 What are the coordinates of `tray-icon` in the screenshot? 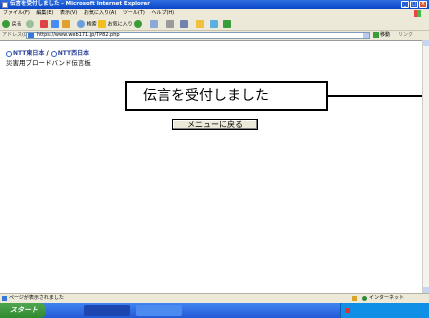 It's located at (347, 310).